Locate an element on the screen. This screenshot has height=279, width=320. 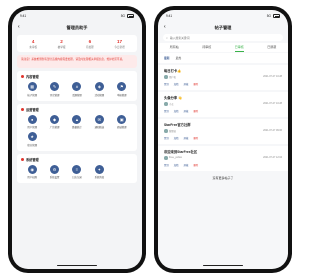
tab-pending: 待审核 is located at coordinates (206, 48).